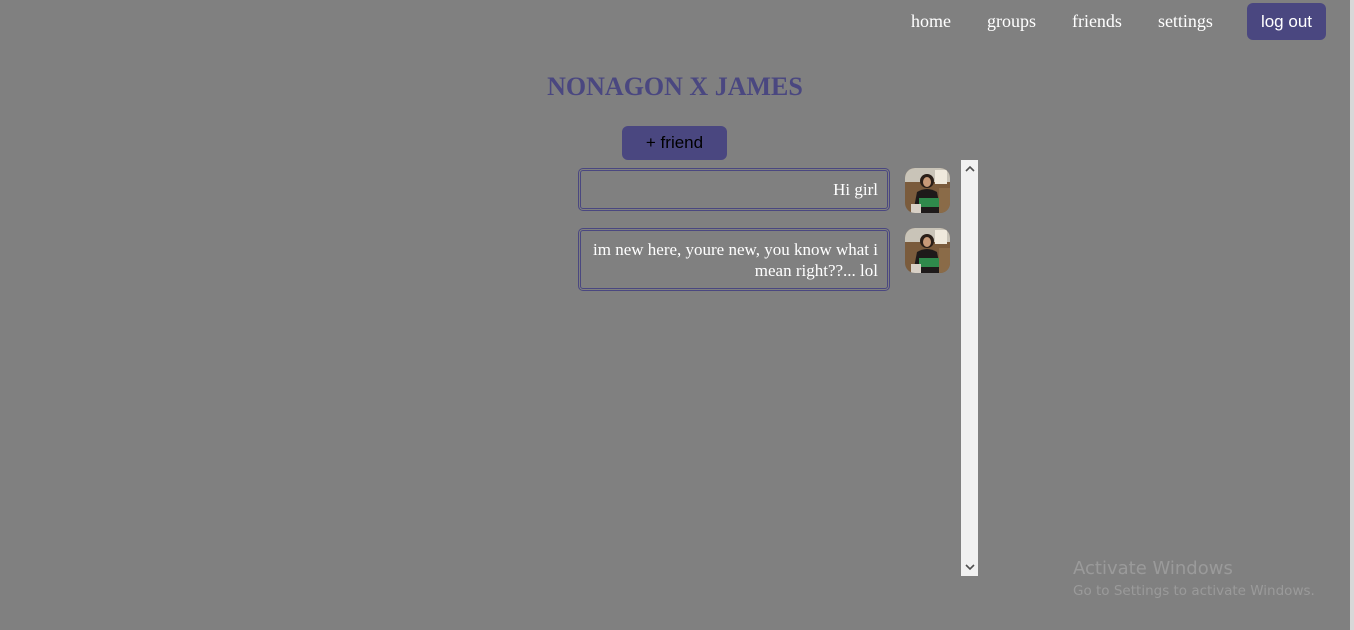  I want to click on top-nav: home groups friends settings log out, so click(1118, 21).